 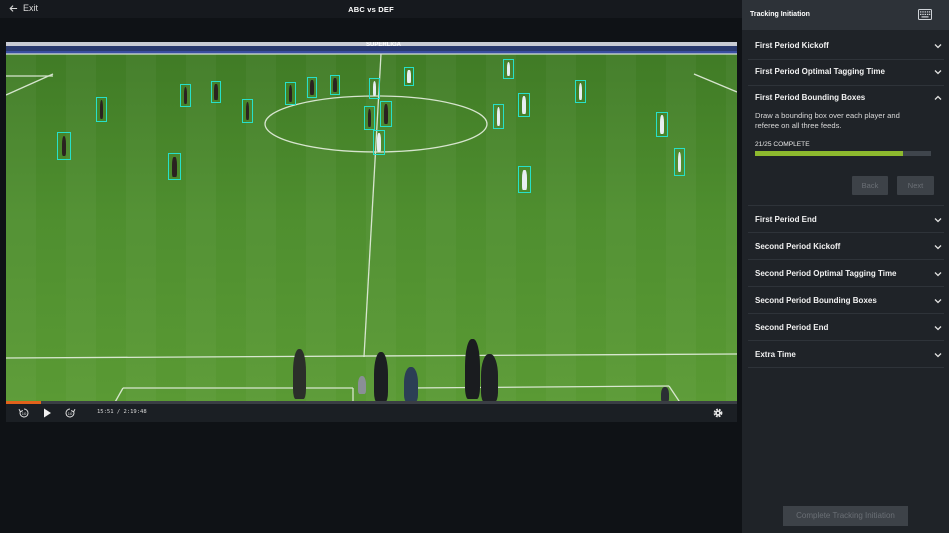 I want to click on forward-10-icon: 10, so click(x=70, y=413).